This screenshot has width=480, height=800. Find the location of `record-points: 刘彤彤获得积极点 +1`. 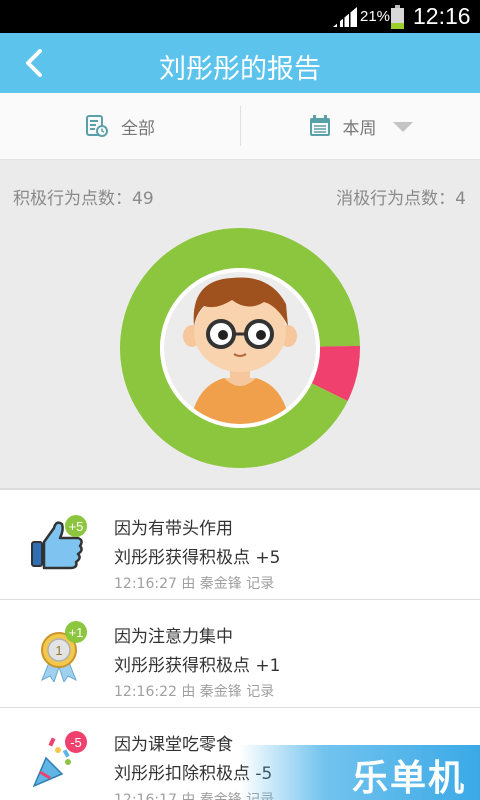

record-points: 刘彤彤获得积极点 +1 is located at coordinates (197, 666).